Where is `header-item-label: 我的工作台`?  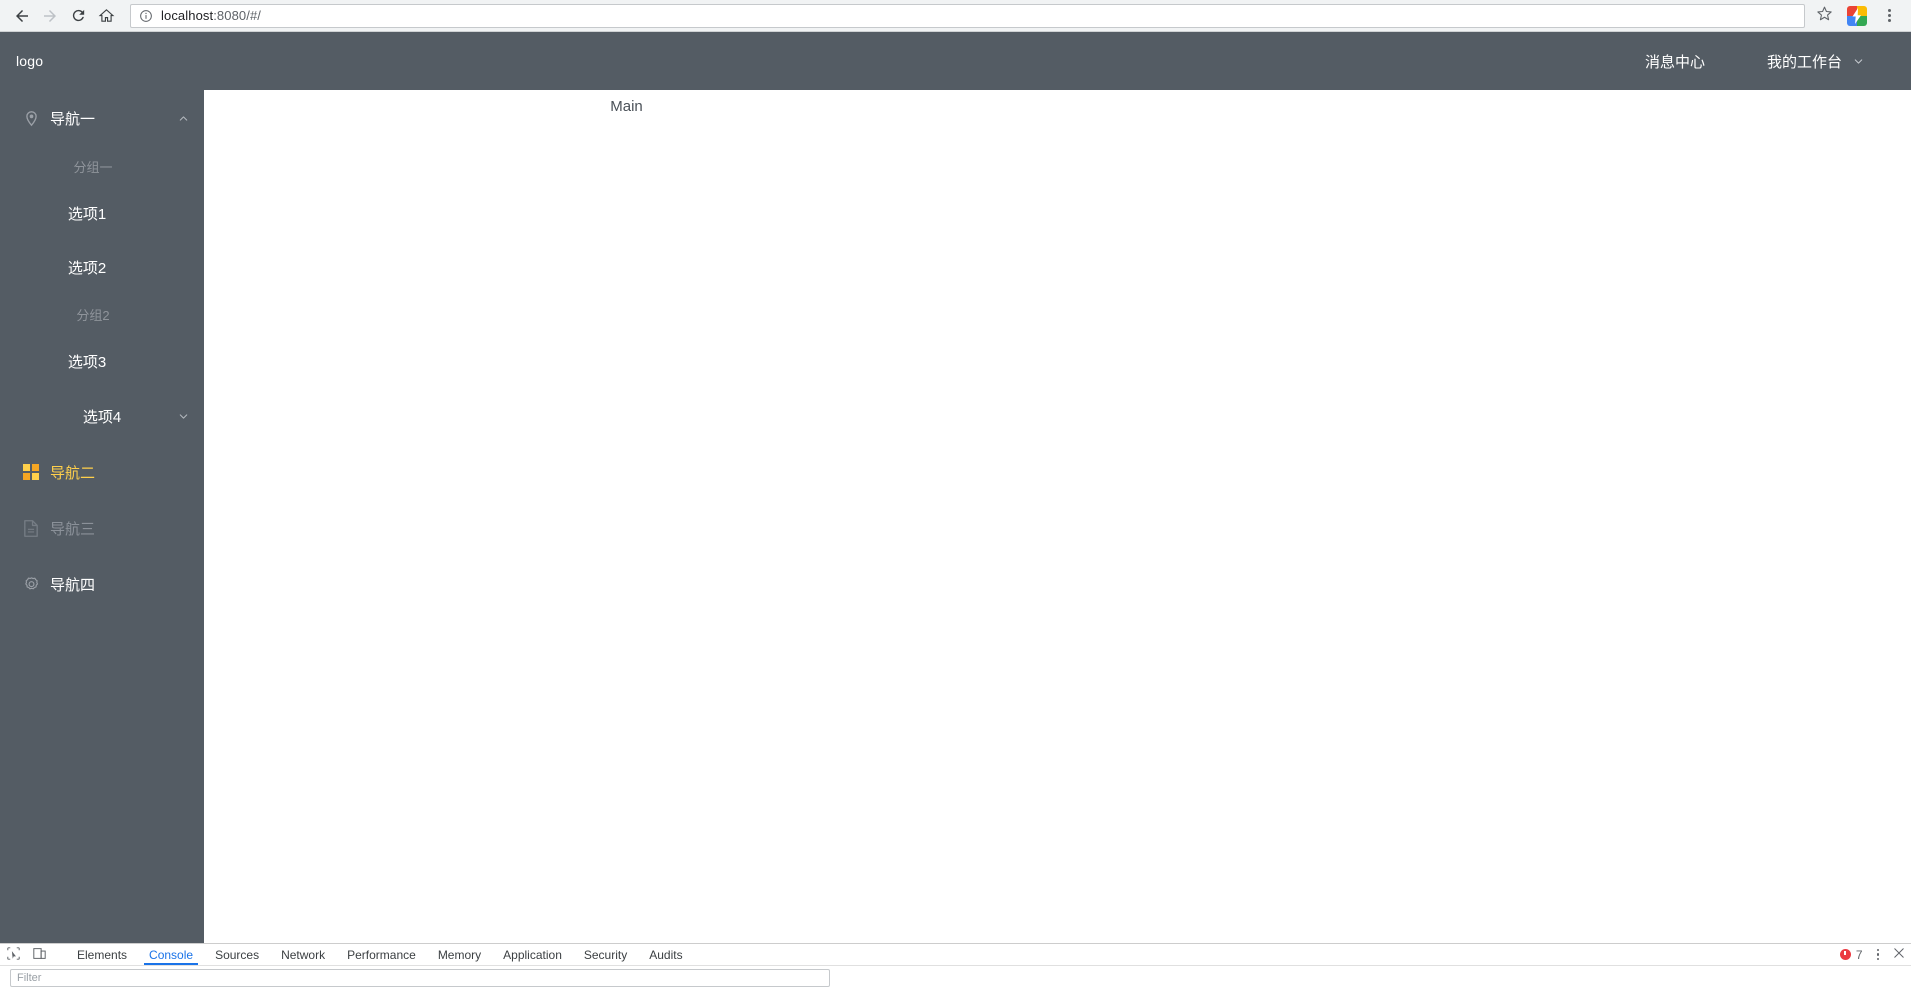 header-item-label: 我的工作台 is located at coordinates (1804, 62).